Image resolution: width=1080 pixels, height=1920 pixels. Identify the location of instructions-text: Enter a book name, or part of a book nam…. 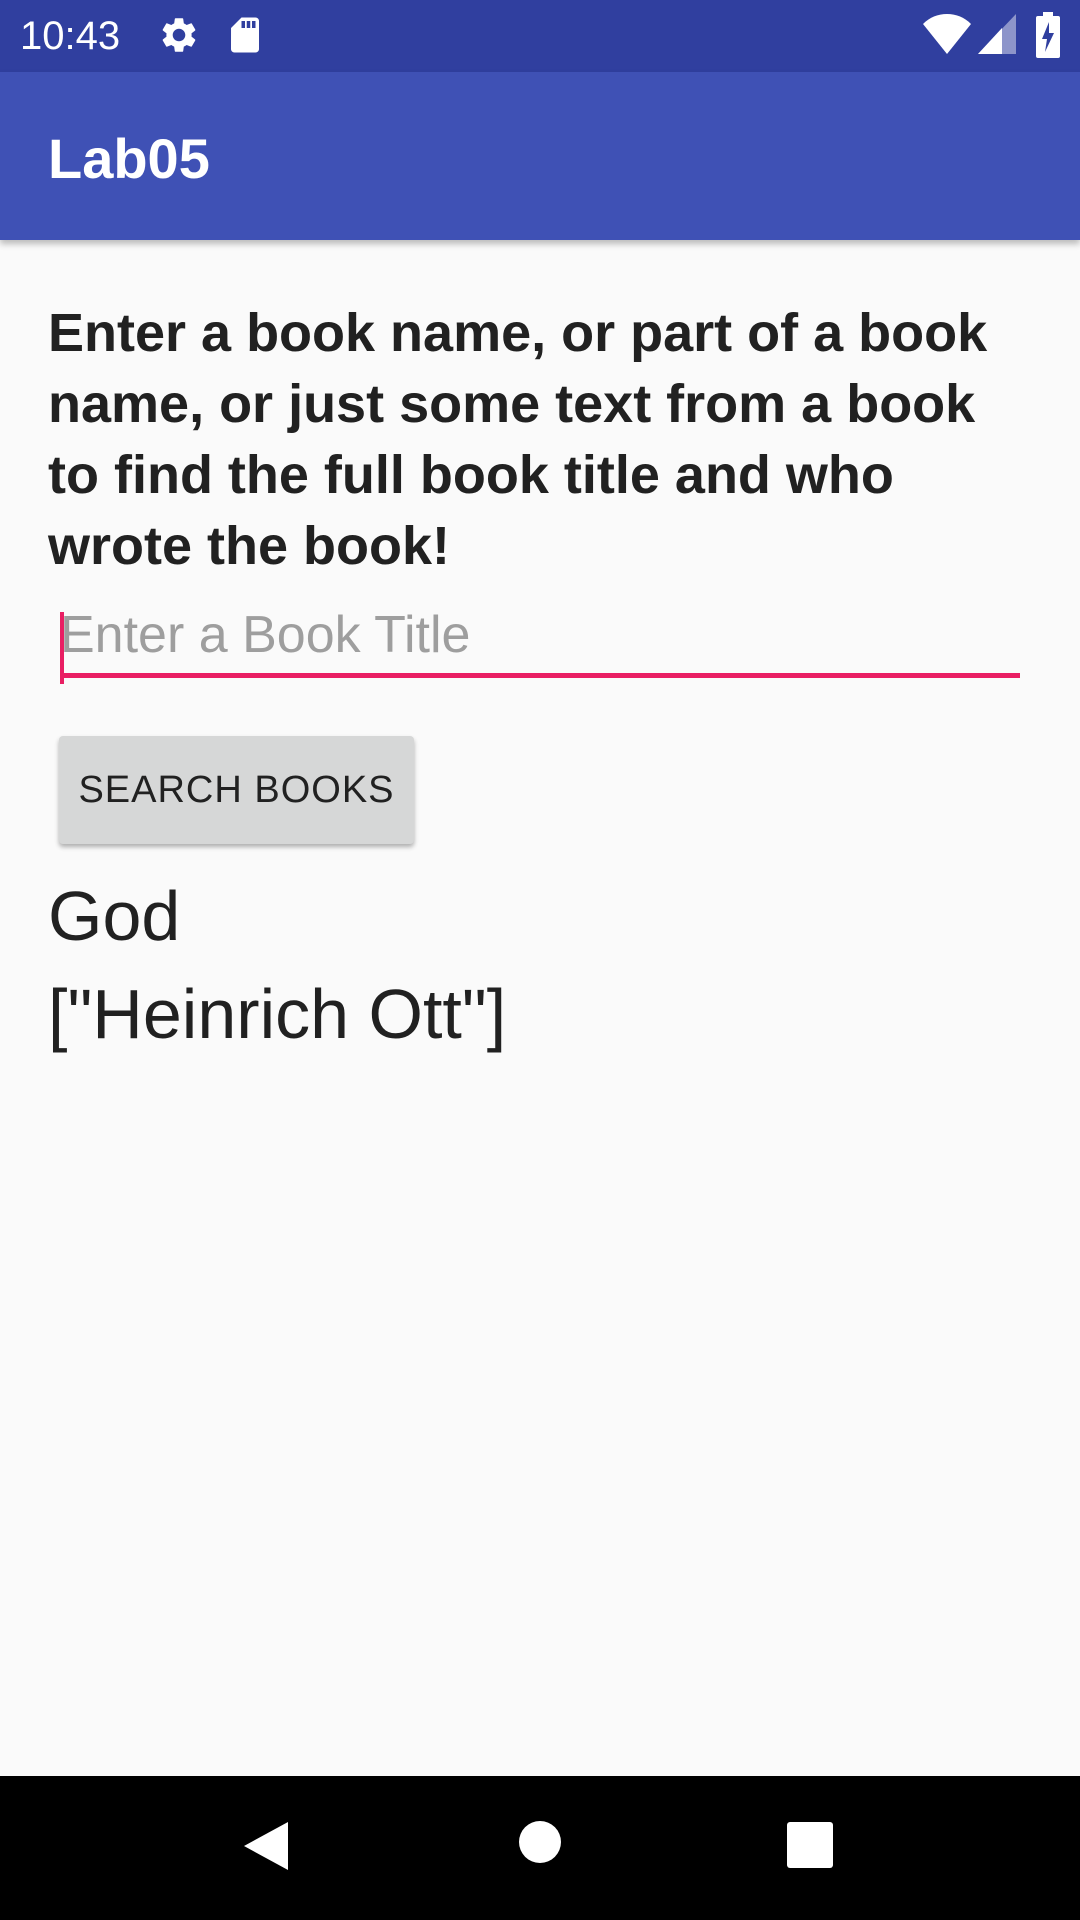
(518, 439).